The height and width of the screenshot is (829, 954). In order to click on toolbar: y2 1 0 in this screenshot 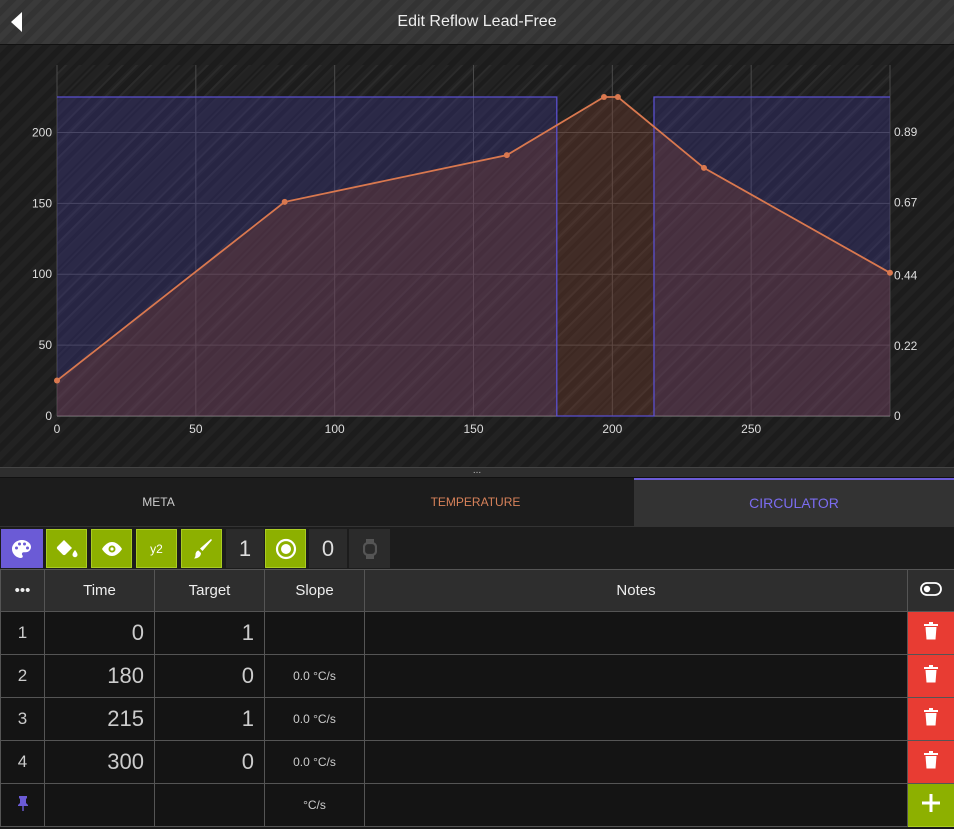, I will do `click(477, 547)`.